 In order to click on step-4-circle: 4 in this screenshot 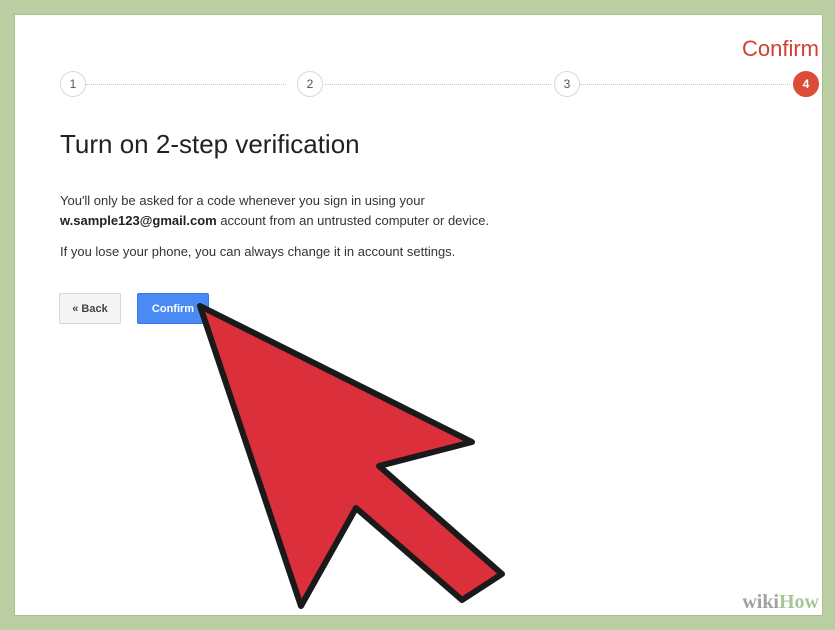, I will do `click(806, 84)`.